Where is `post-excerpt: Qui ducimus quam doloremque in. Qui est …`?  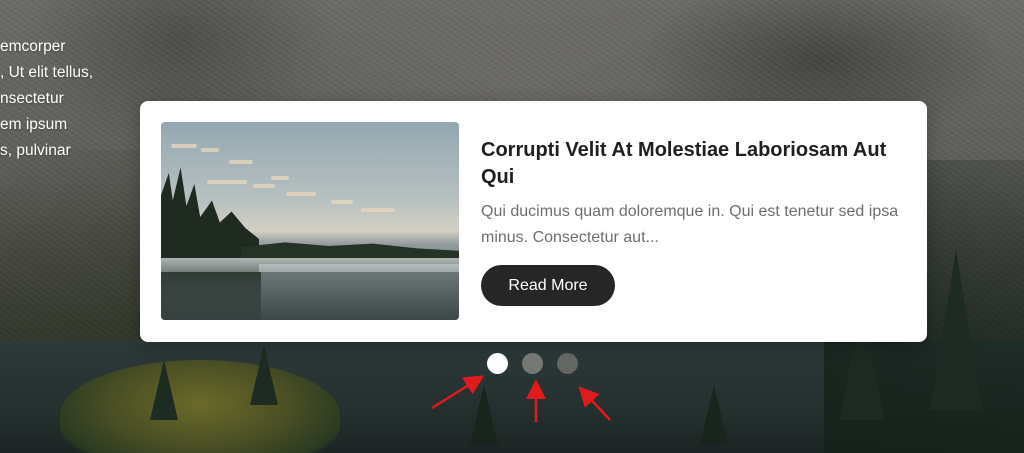
post-excerpt: Qui ducimus quam doloremque in. Qui est … is located at coordinates (690, 224).